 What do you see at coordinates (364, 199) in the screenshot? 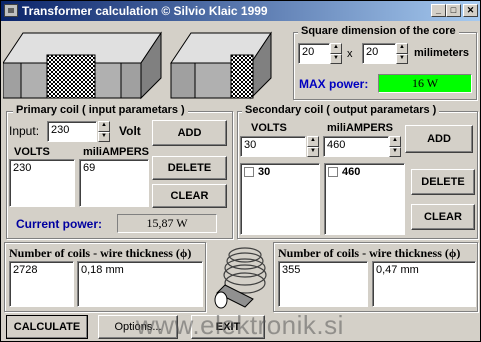
I see `secondary-amps-list: 460` at bounding box center [364, 199].